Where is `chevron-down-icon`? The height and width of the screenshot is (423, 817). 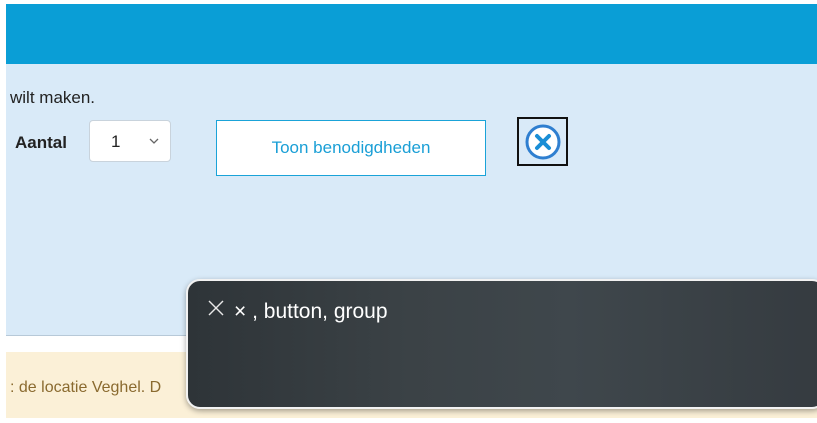
chevron-down-icon is located at coordinates (154, 141).